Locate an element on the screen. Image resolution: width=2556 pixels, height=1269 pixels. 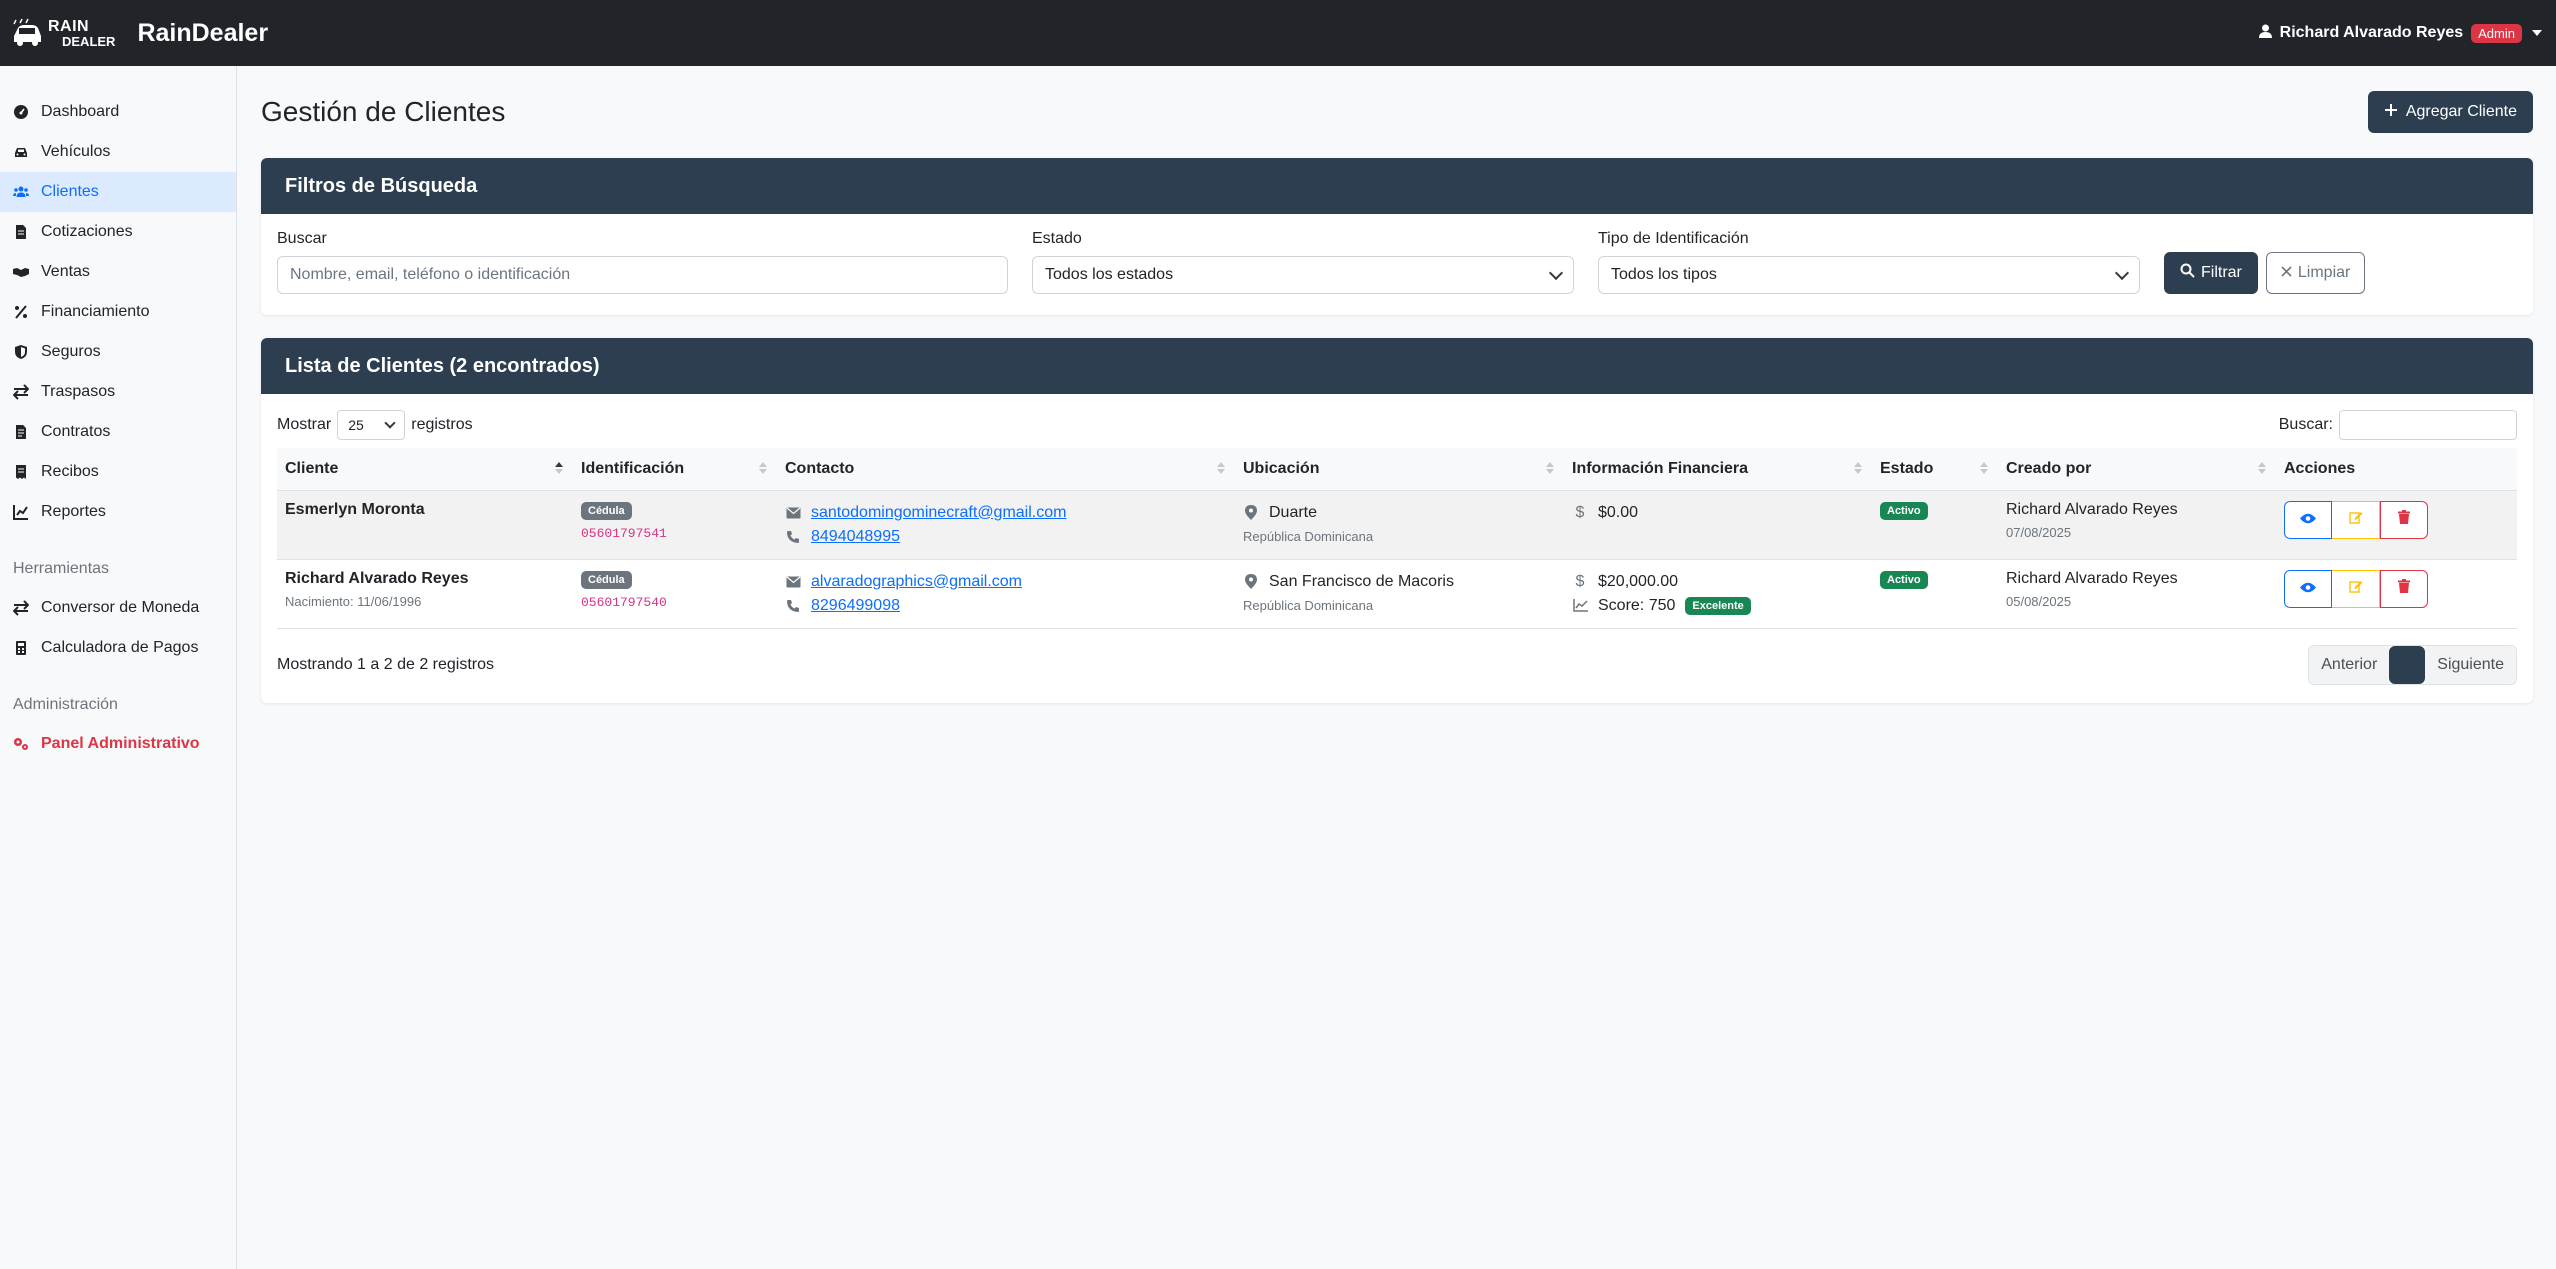
id-number: 05601797541 is located at coordinates (624, 533).